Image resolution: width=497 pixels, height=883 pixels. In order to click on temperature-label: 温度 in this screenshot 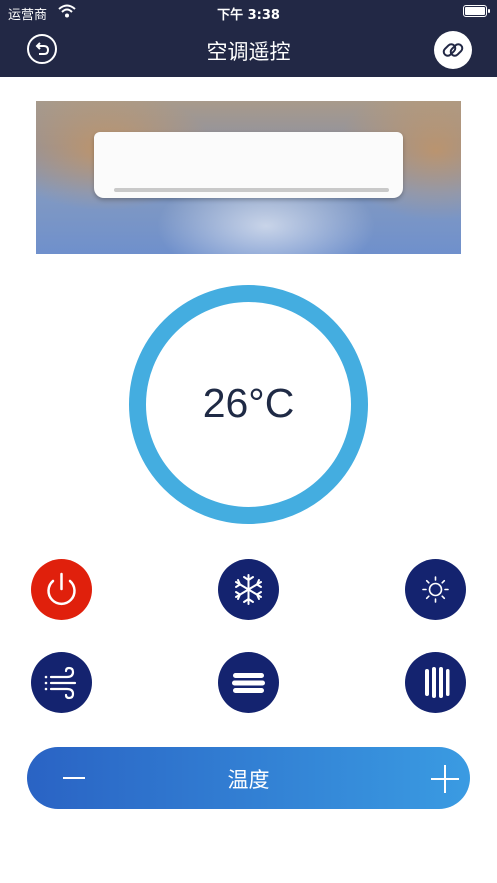, I will do `click(248, 780)`.